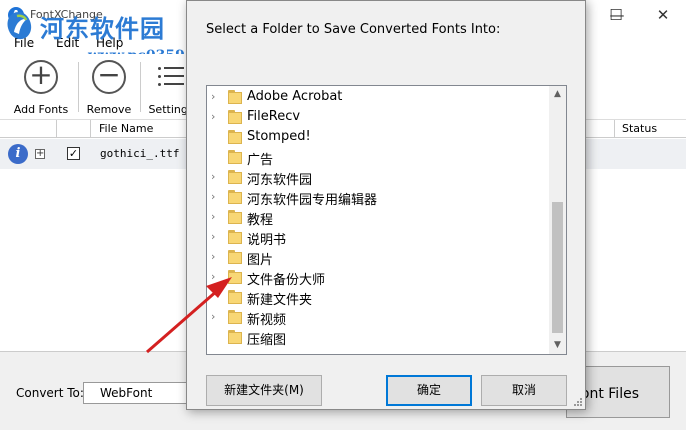 The height and width of the screenshot is (430, 686). I want to click on folder-item: 新建文件夹, so click(378, 297).